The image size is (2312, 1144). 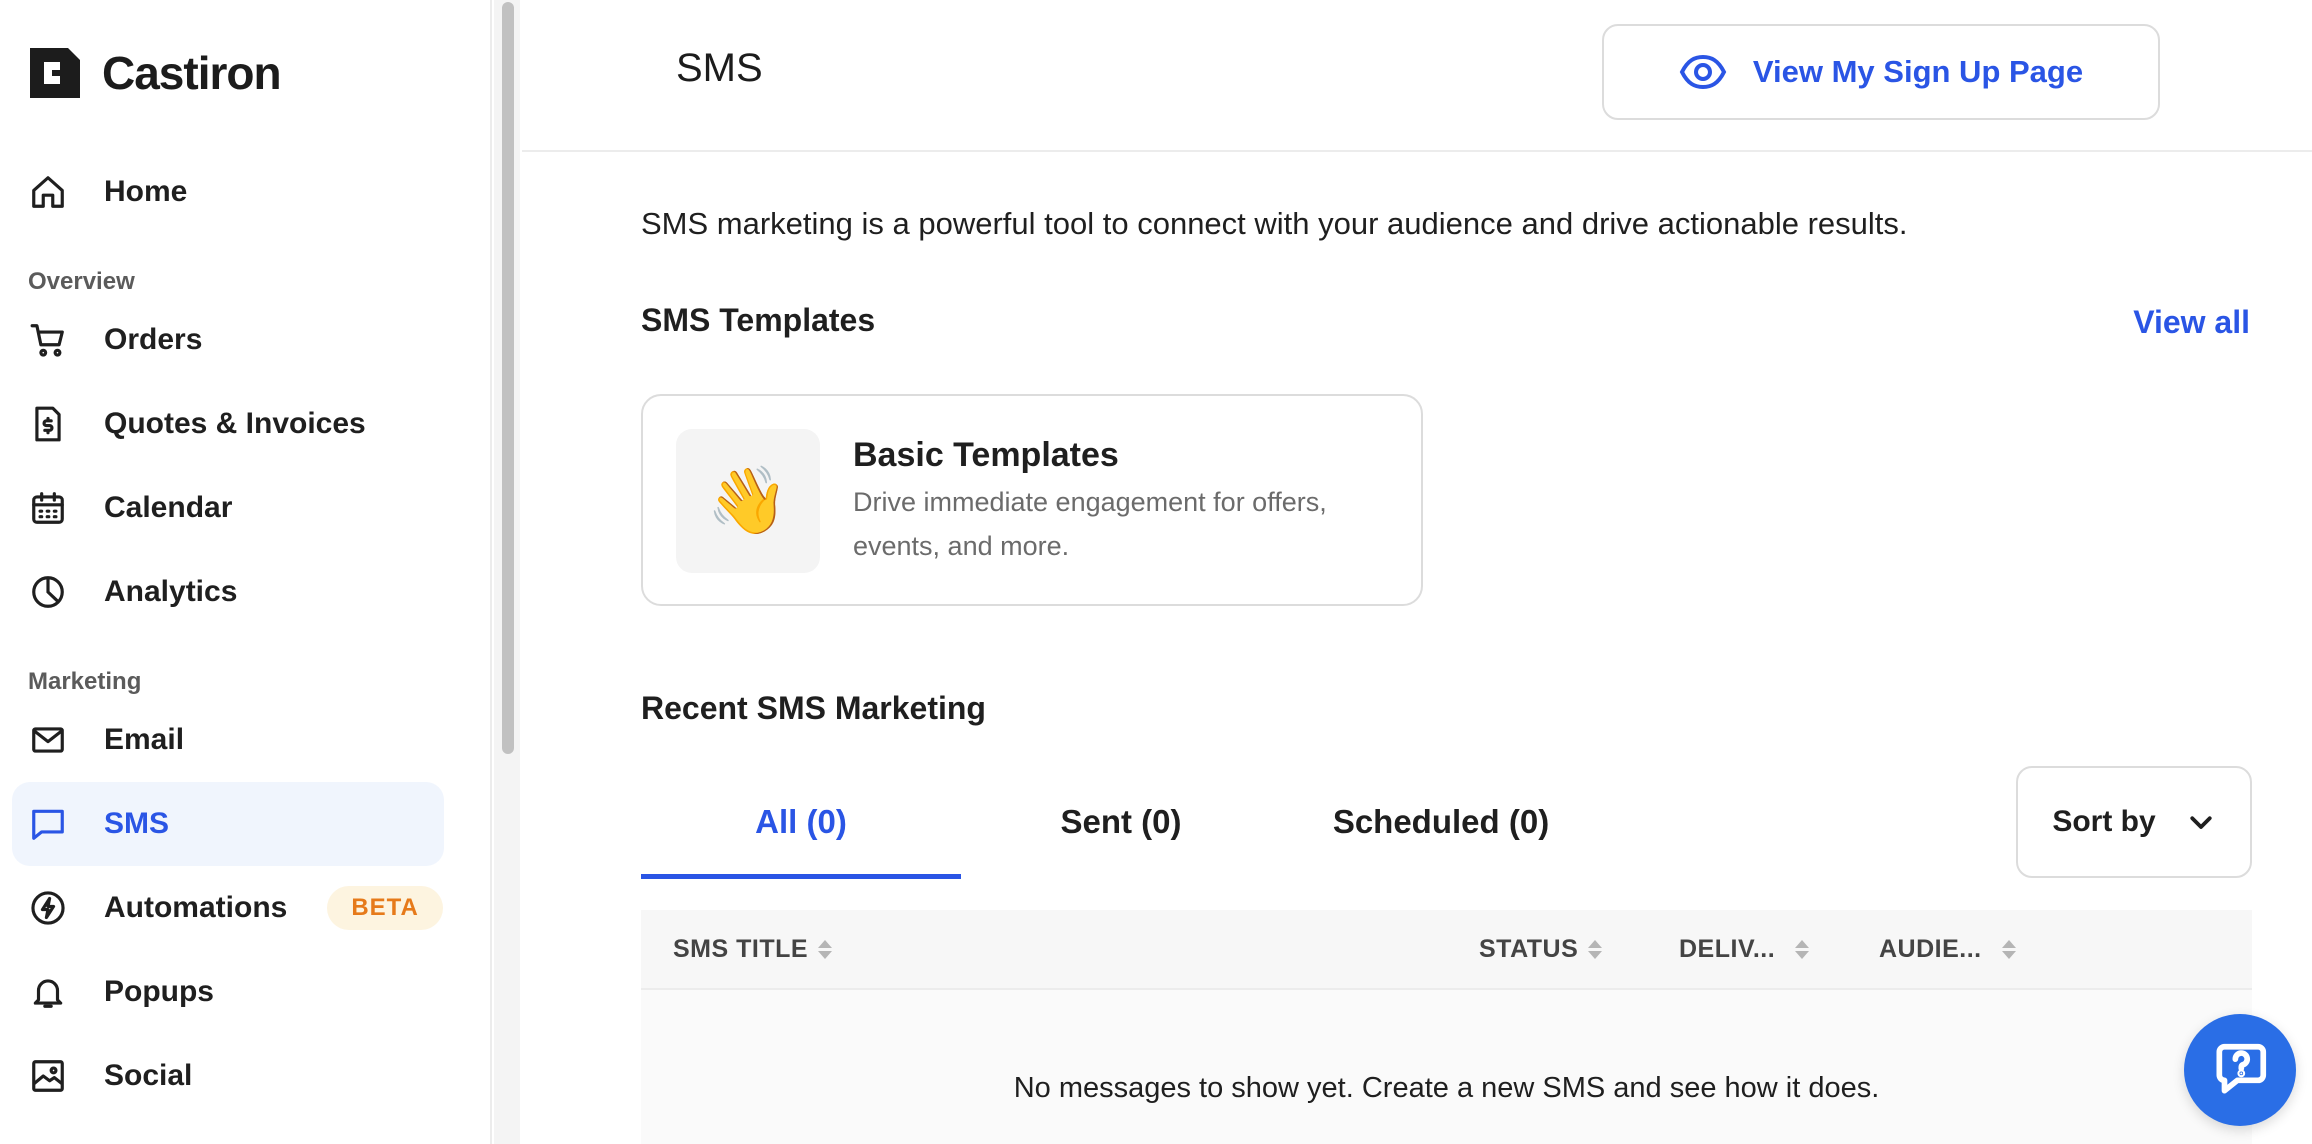 What do you see at coordinates (85, 681) in the screenshot?
I see `section-label-marketing: Marketing` at bounding box center [85, 681].